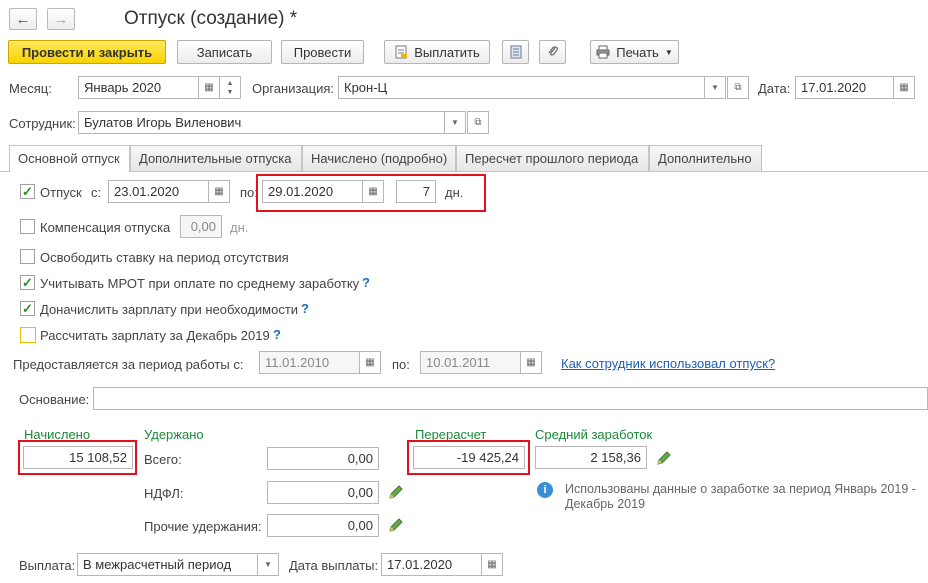 This screenshot has width=928, height=583. I want to click on date-calendar-button: ▦, so click(904, 87).